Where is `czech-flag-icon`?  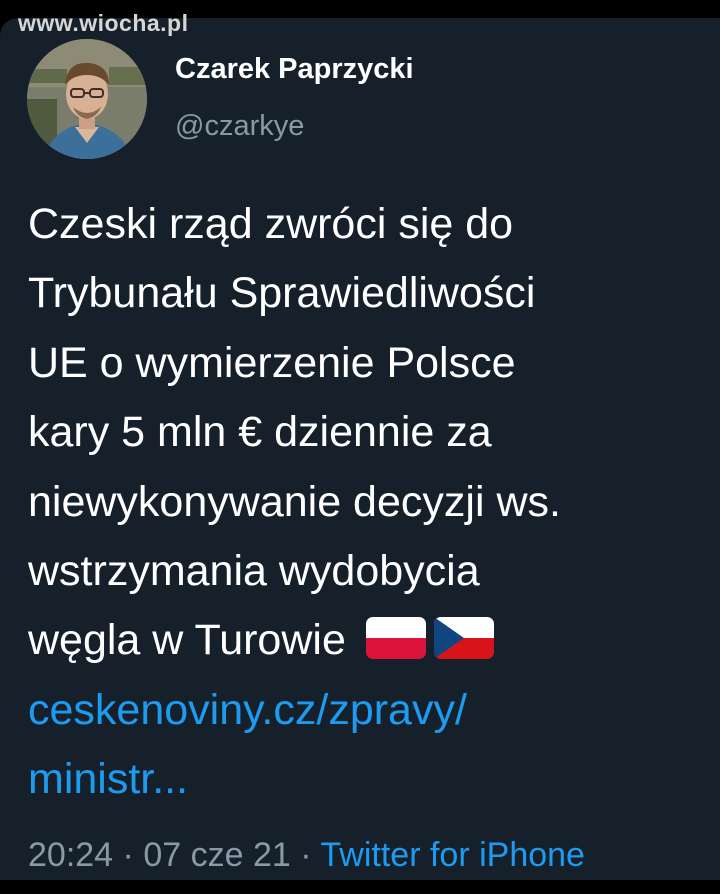 czech-flag-icon is located at coordinates (463, 638).